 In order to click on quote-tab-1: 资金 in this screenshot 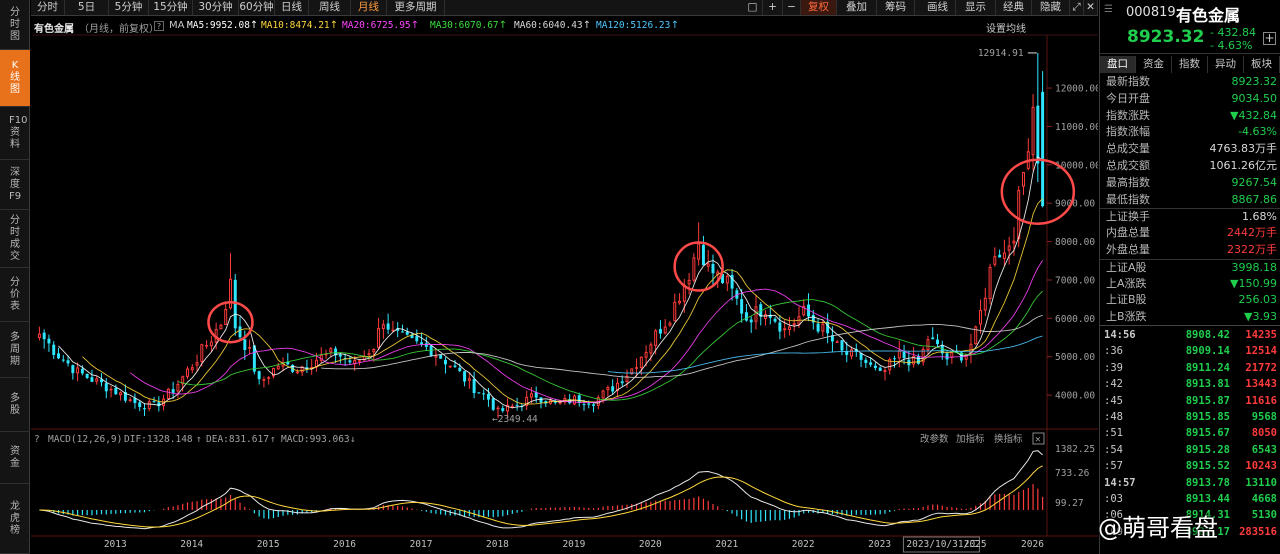, I will do `click(1154, 64)`.